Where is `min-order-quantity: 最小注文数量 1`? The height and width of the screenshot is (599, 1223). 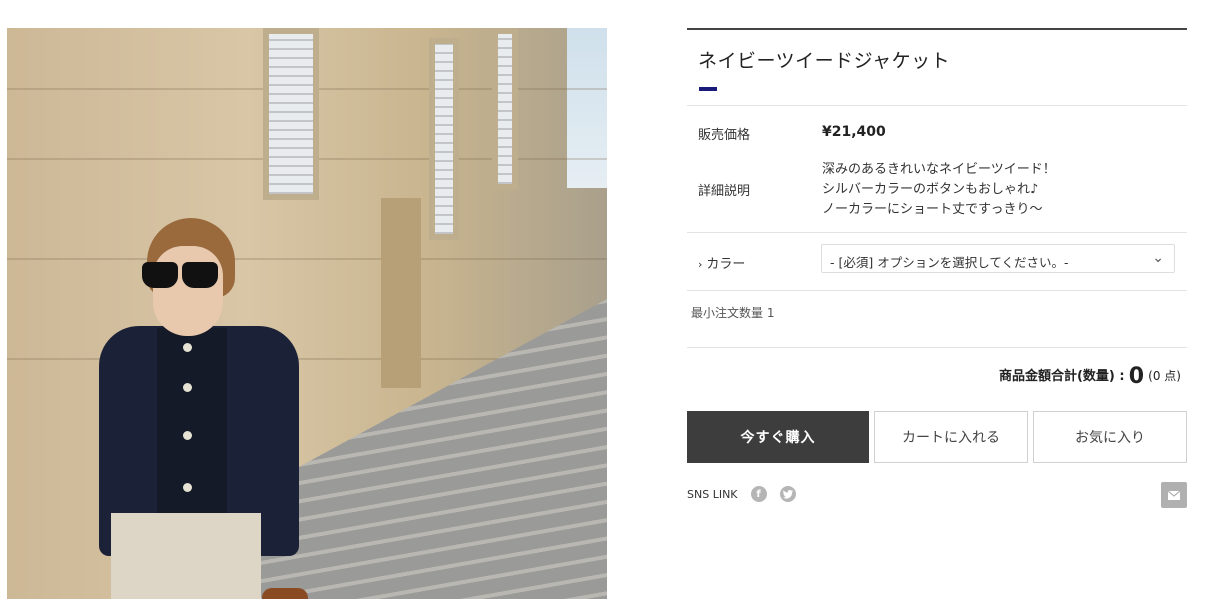
min-order-quantity: 最小注文数量 1 is located at coordinates (733, 313).